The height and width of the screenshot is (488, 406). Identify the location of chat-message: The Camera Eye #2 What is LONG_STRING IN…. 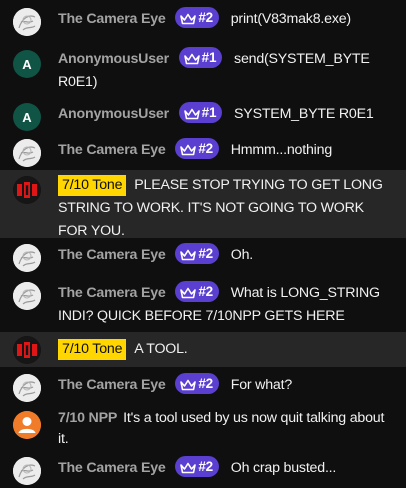
(203, 305).